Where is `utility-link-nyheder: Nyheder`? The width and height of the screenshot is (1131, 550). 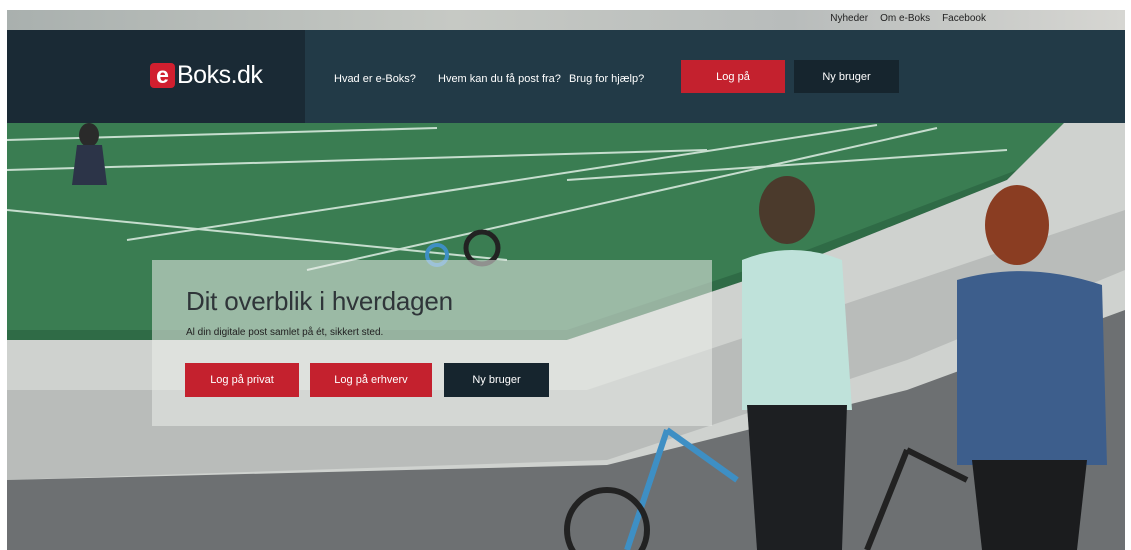 utility-link-nyheder: Nyheder is located at coordinates (849, 18).